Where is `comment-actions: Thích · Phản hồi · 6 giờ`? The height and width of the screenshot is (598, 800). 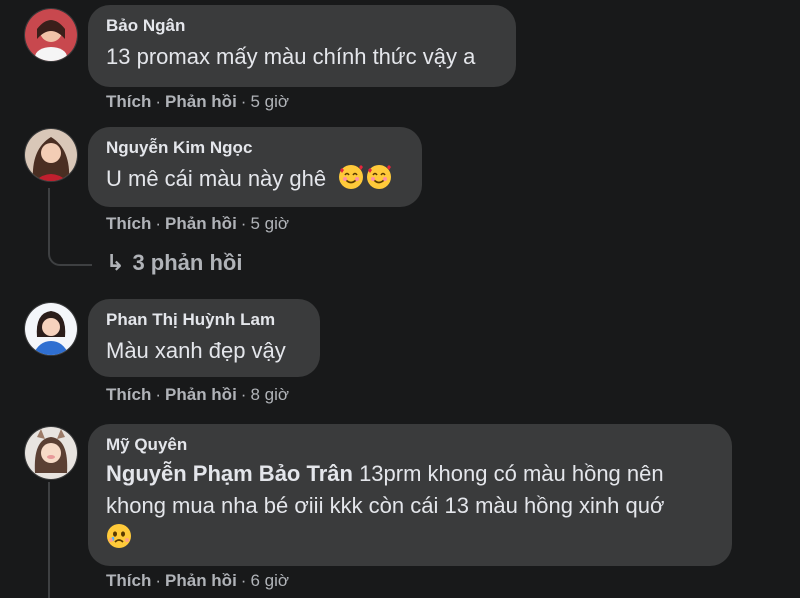 comment-actions: Thích · Phản hồi · 6 giờ is located at coordinates (197, 581).